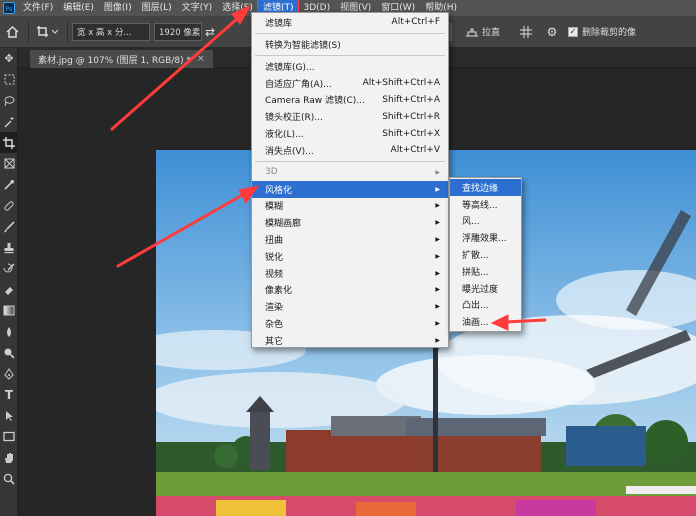 This screenshot has width=696, height=516. I want to click on straighten-icon, so click(472, 32).